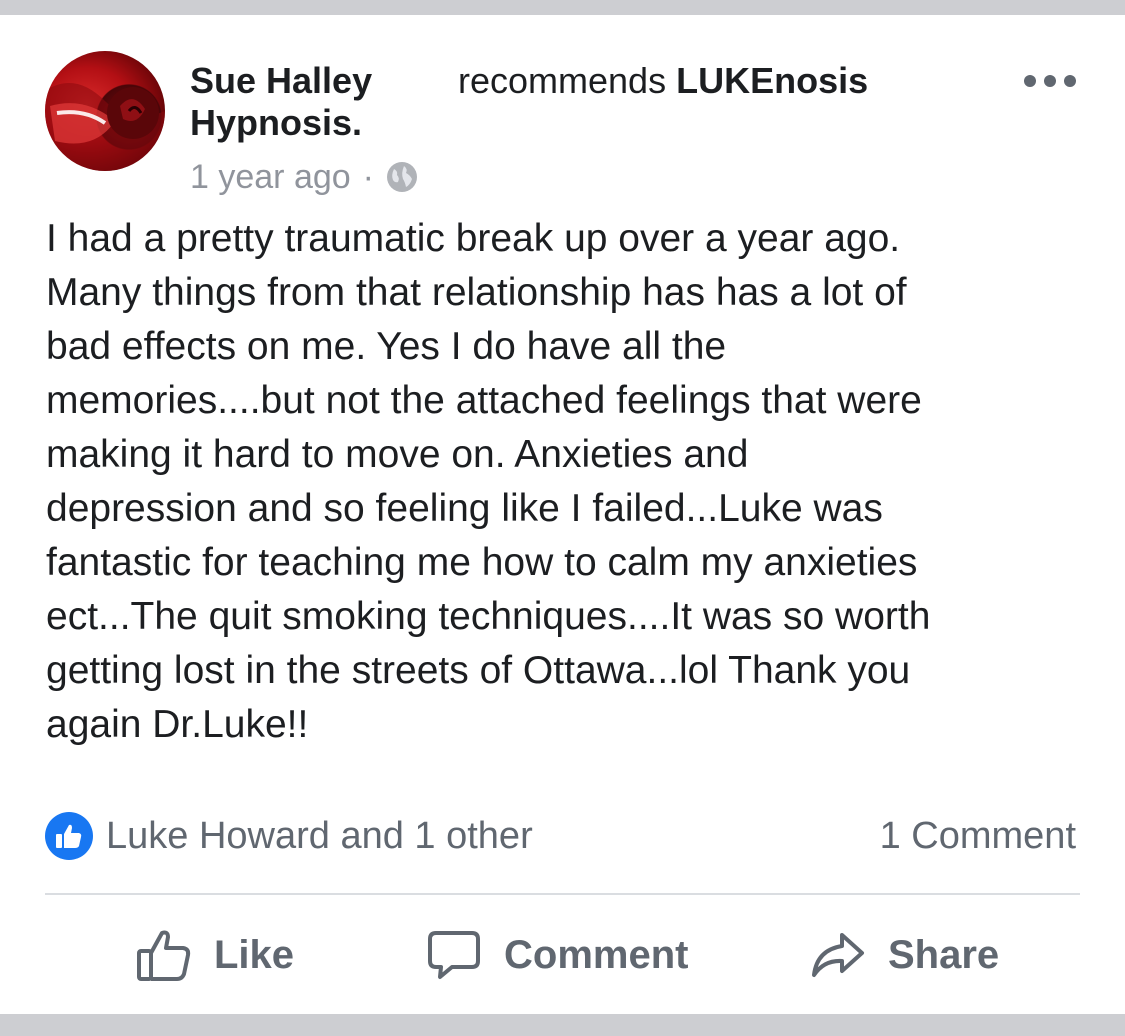  I want to click on bottom-frame-bar, so click(562, 1025).